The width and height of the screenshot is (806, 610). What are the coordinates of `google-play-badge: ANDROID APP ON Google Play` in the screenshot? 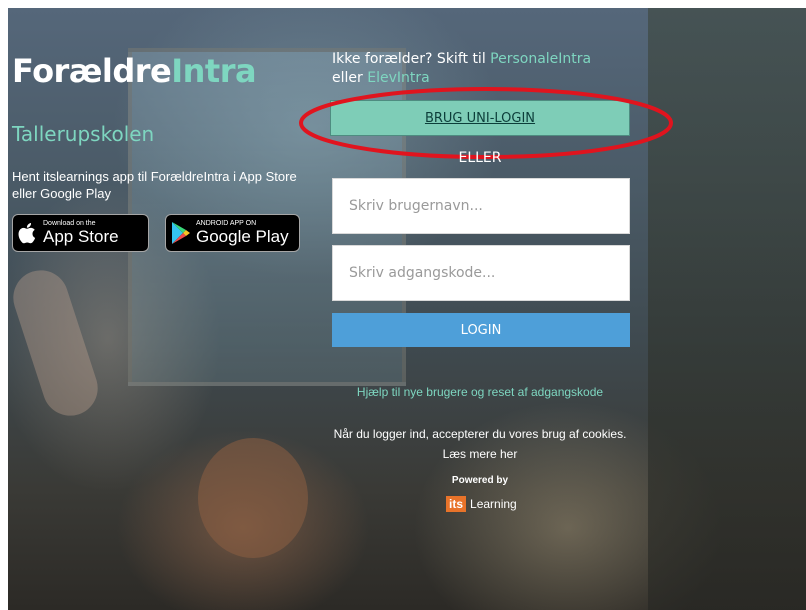 It's located at (232, 233).